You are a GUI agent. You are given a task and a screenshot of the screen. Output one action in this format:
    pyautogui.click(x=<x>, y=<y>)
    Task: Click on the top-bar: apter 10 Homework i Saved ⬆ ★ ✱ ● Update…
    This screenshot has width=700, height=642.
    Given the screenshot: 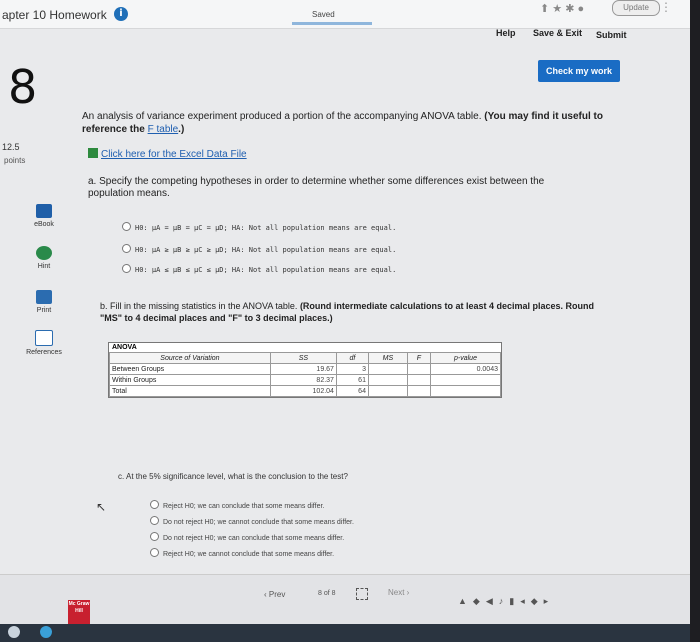 What is the action you would take?
    pyautogui.click(x=345, y=14)
    